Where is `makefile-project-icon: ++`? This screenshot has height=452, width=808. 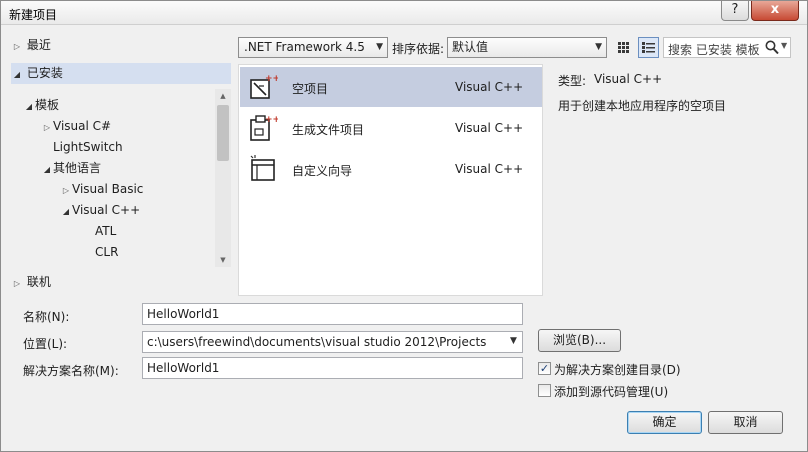 makefile-project-icon: ++ is located at coordinates (264, 128).